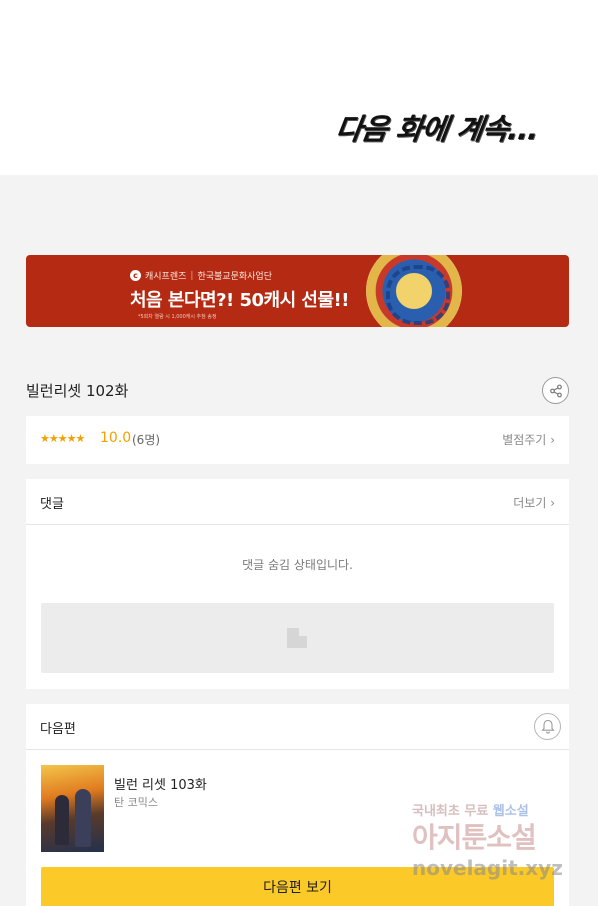 Image resolution: width=598 pixels, height=906 pixels. What do you see at coordinates (234, 277) in the screenshot?
I see `banner-partner: 한국불교문화사업단` at bounding box center [234, 277].